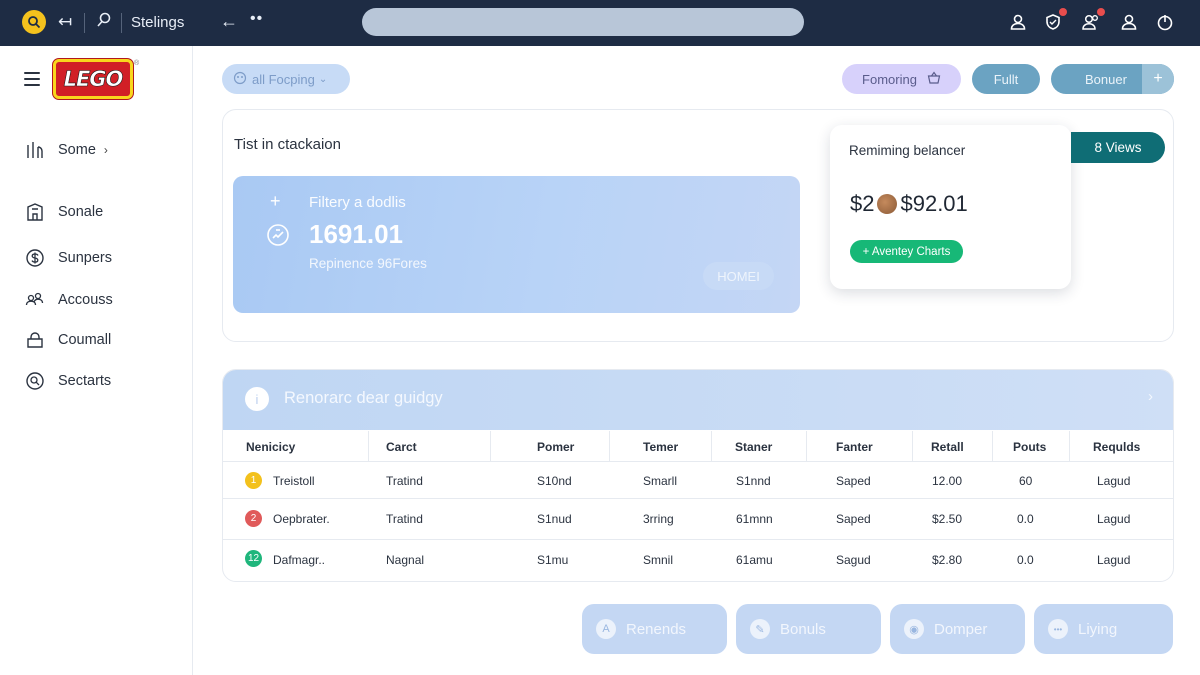  I want to click on fomoring-label: Fomoring, so click(889, 79).